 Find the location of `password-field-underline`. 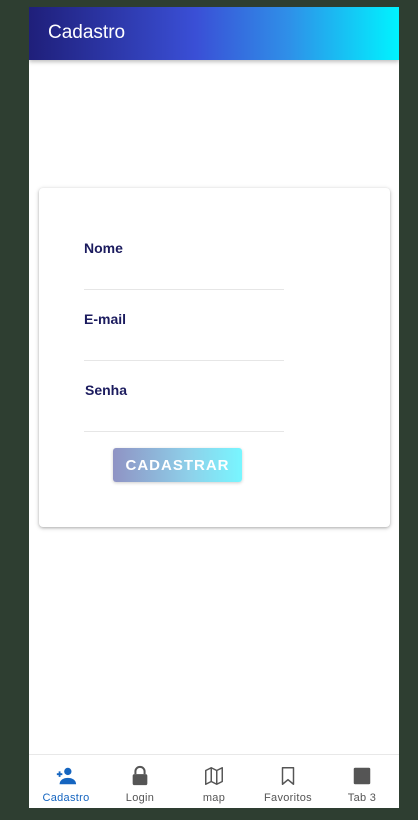

password-field-underline is located at coordinates (184, 431).